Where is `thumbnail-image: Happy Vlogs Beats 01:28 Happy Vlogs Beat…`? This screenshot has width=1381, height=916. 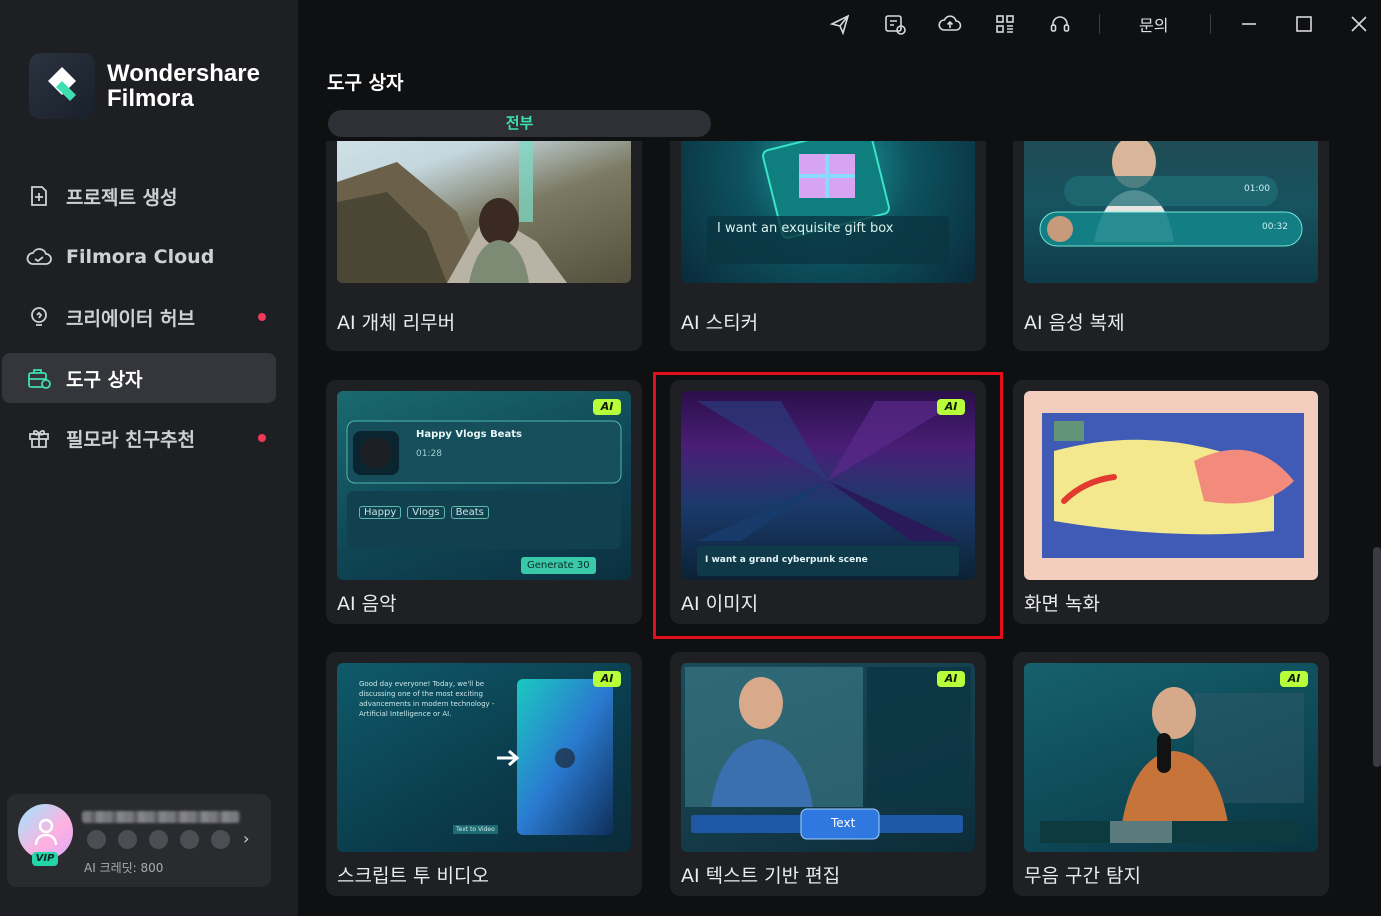 thumbnail-image: Happy Vlogs Beats 01:28 Happy Vlogs Beat… is located at coordinates (484, 485).